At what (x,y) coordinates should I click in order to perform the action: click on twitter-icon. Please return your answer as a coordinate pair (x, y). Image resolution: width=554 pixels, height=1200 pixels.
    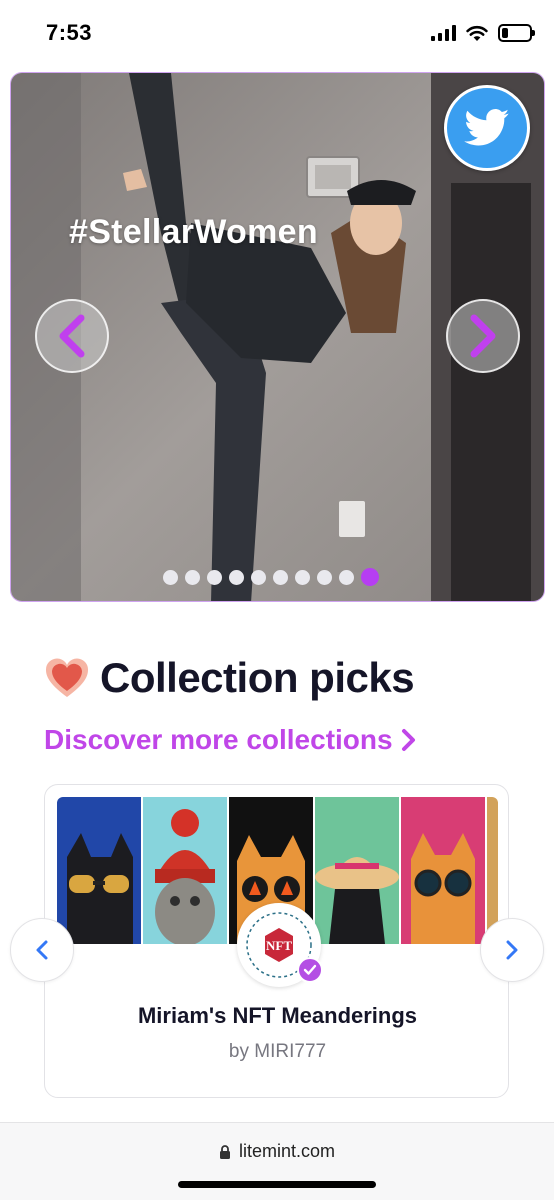
    Looking at the image, I should click on (487, 127).